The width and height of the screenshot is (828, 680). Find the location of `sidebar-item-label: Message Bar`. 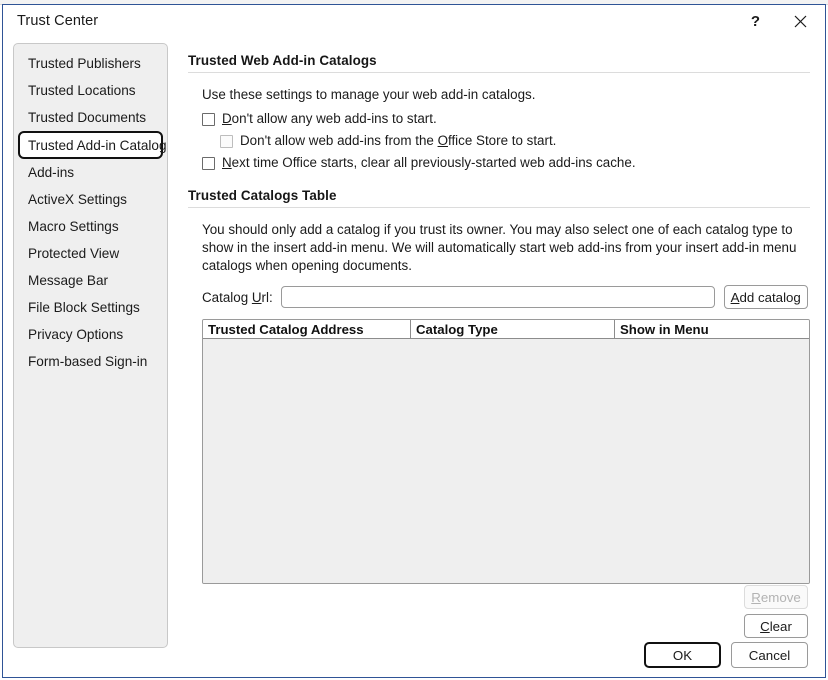

sidebar-item-label: Message Bar is located at coordinates (68, 280).